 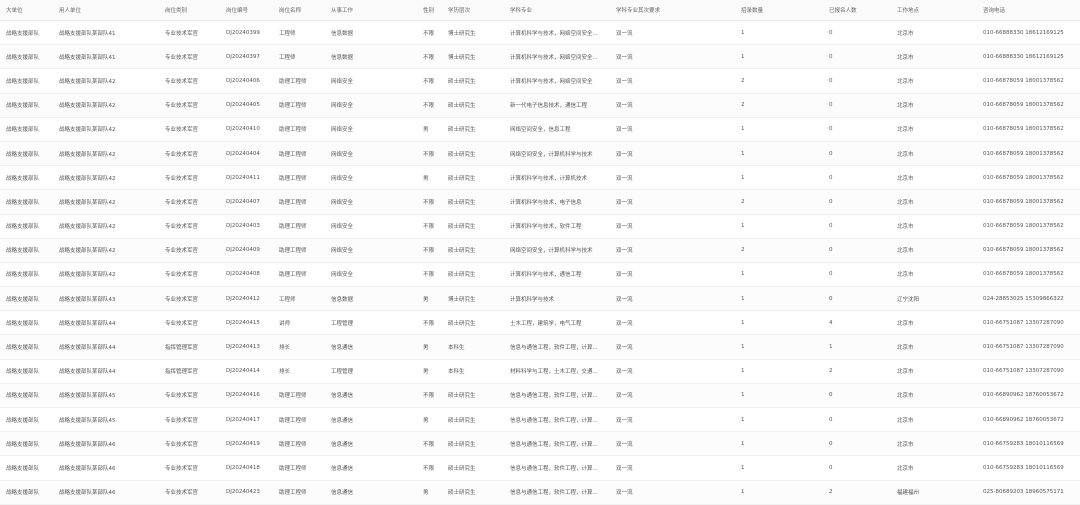 I want to click on column-header: 从事工作, so click(x=371, y=10).